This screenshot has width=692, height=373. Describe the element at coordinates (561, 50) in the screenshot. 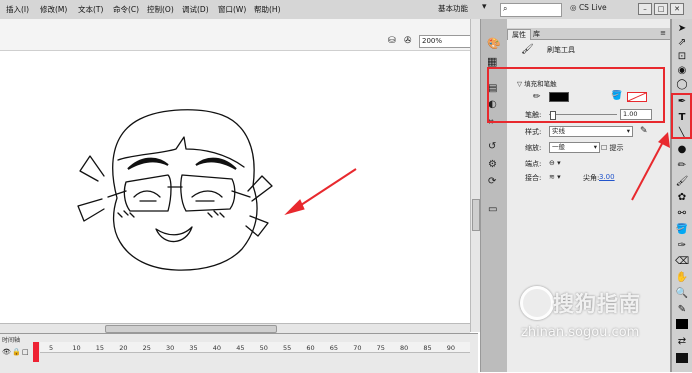

I see `tool-name-label: 刷笔工具` at that location.